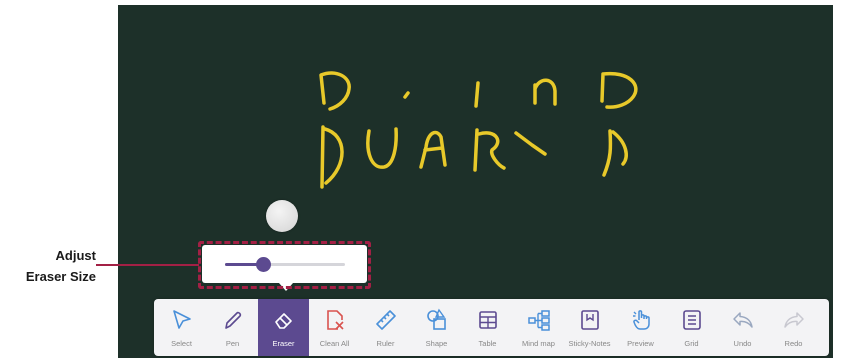  I want to click on tool-grid: Grid, so click(691, 327).